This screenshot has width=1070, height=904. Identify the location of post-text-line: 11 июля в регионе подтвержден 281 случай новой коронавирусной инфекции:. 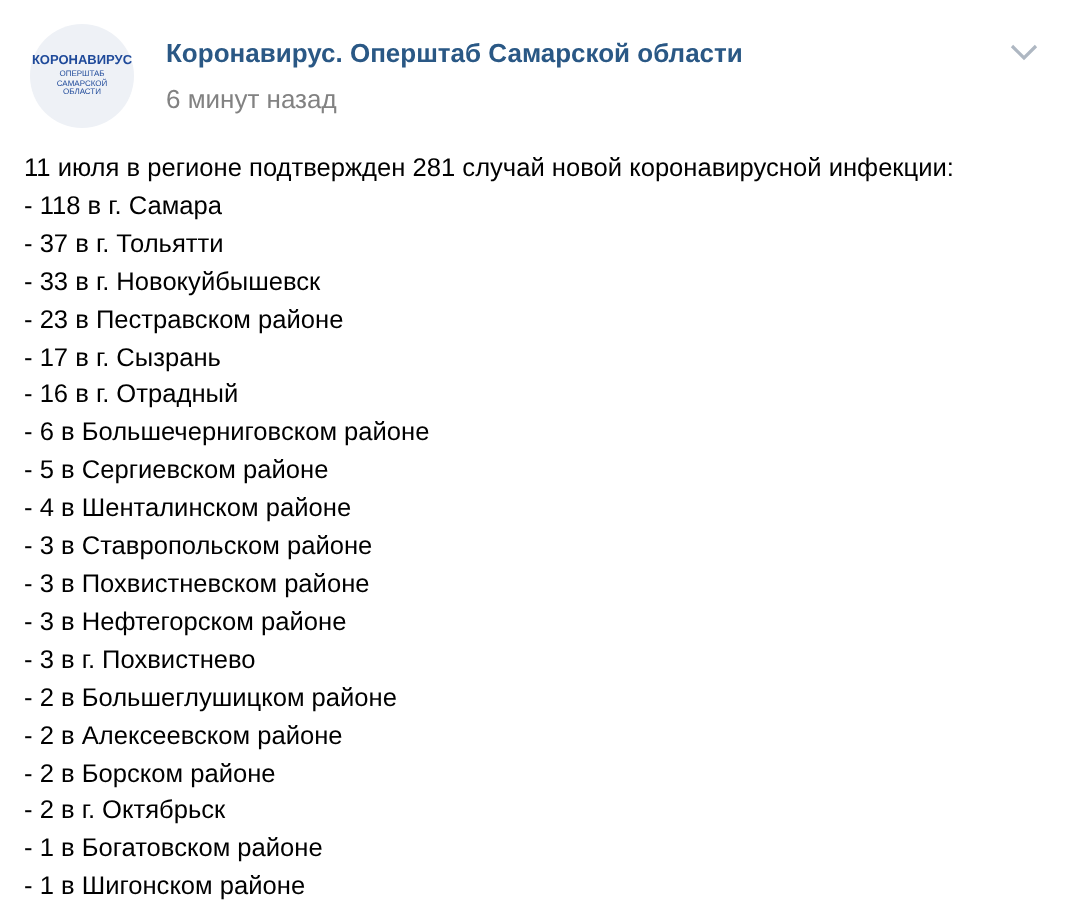
(489, 168).